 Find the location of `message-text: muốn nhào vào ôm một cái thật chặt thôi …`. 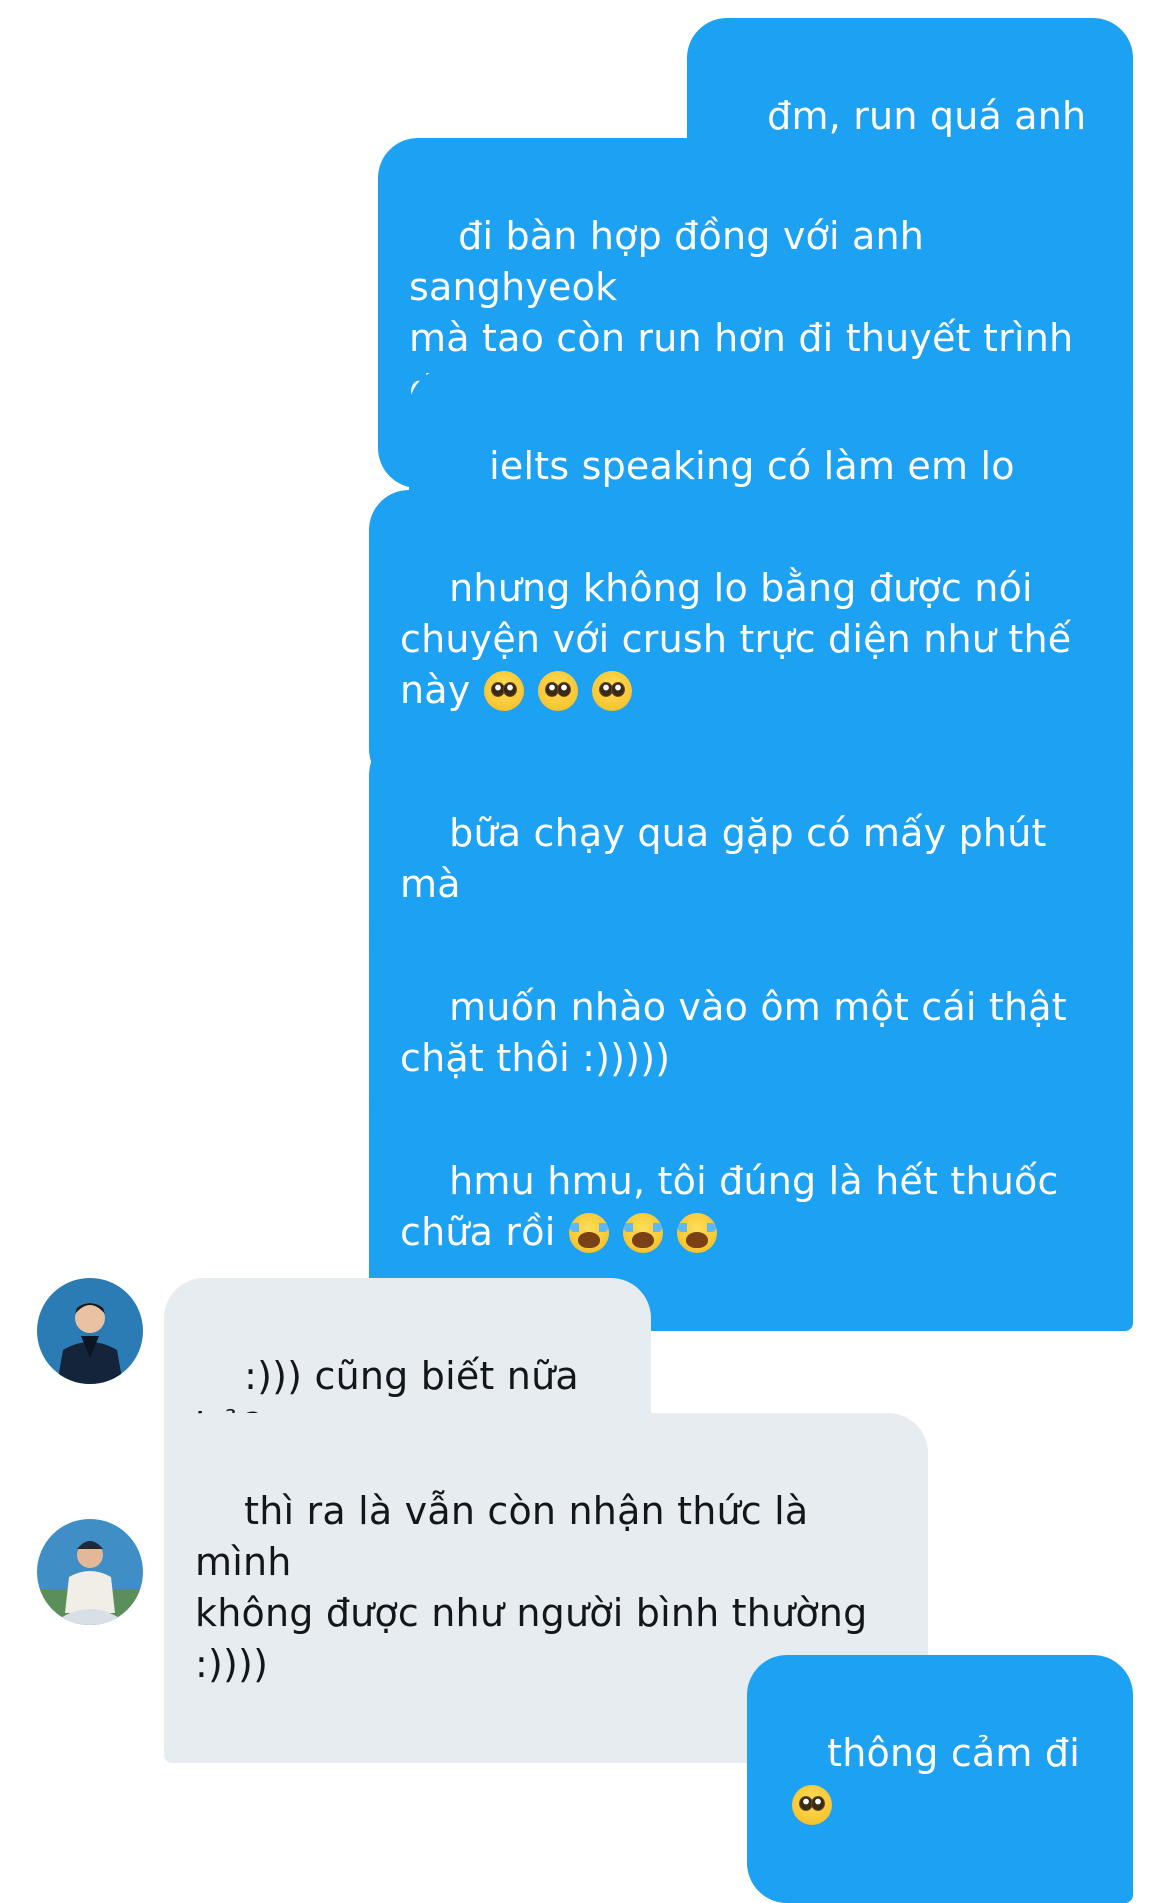

message-text: muốn nhào vào ôm một cái thật chặt thôi … is located at coordinates (733, 1032).